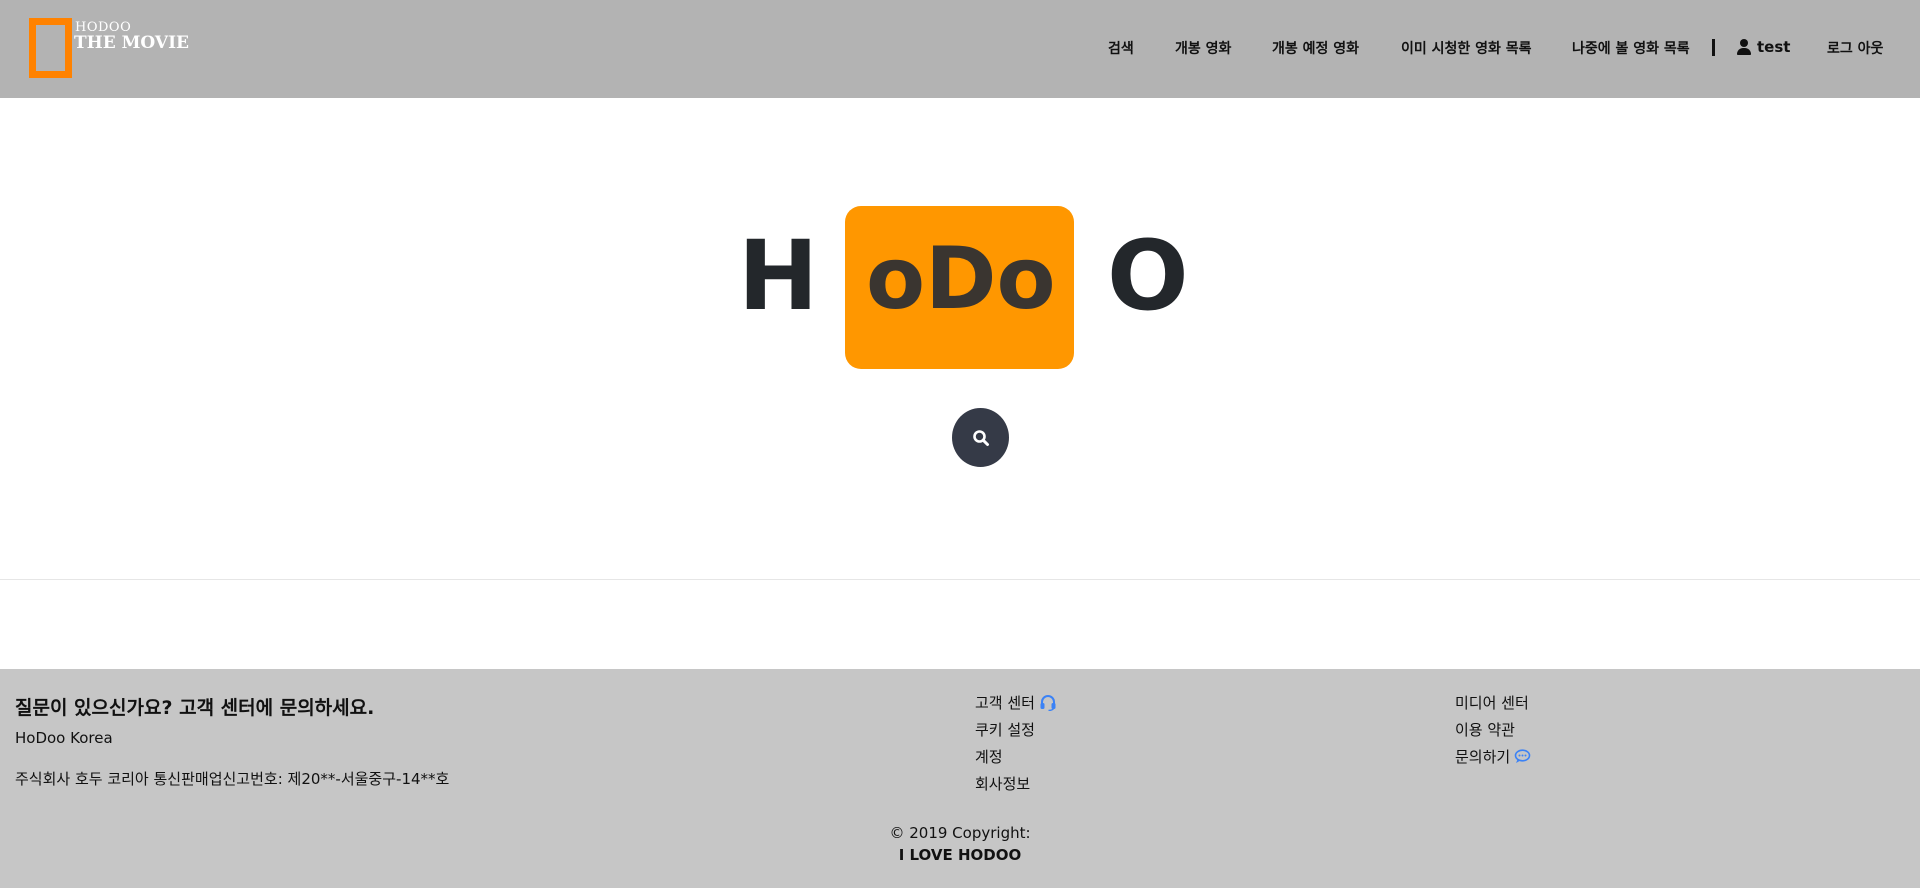  What do you see at coordinates (961, 279) in the screenshot?
I see `hero-highlight-text: oDo` at bounding box center [961, 279].